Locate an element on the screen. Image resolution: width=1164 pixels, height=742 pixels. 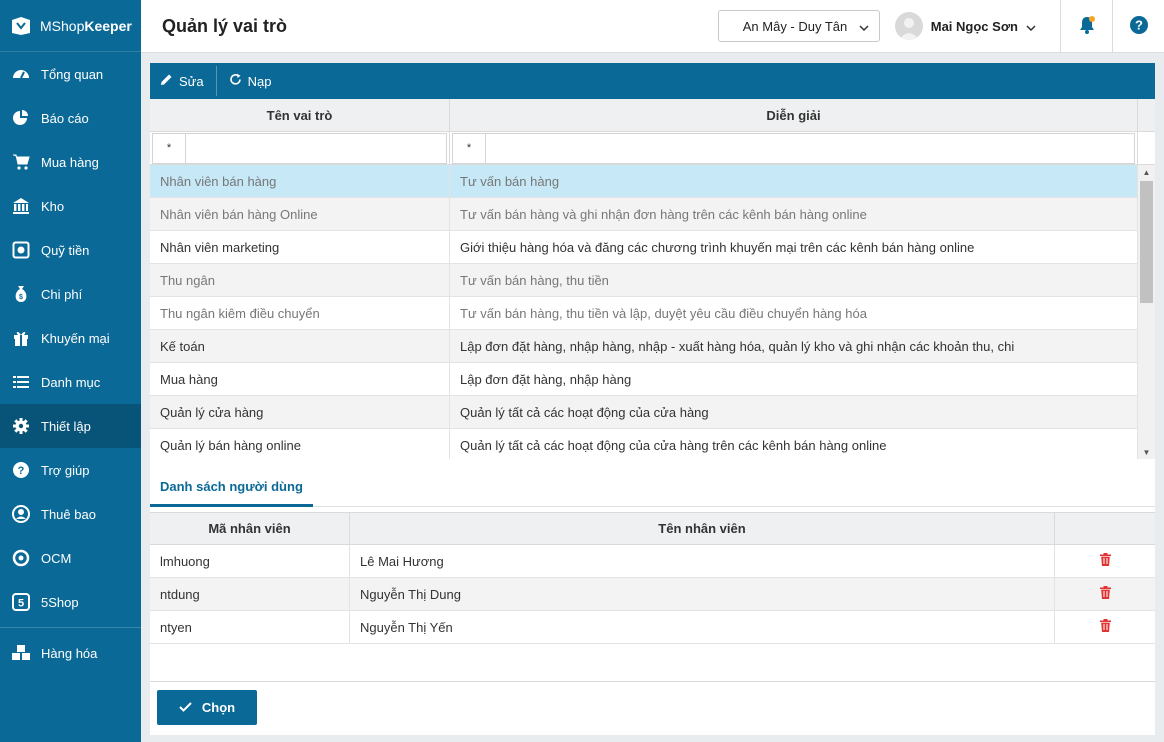
role-name-cell: Kế toán is located at coordinates (300, 346).